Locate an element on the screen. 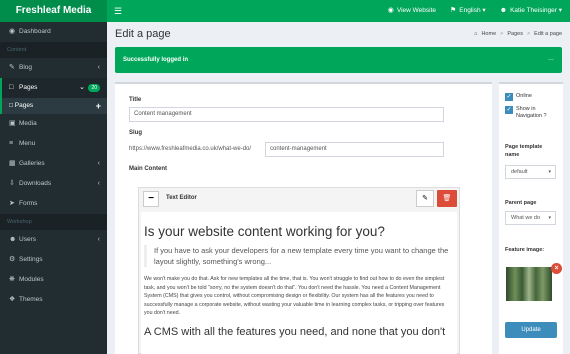  template-value: default is located at coordinates (519, 172).